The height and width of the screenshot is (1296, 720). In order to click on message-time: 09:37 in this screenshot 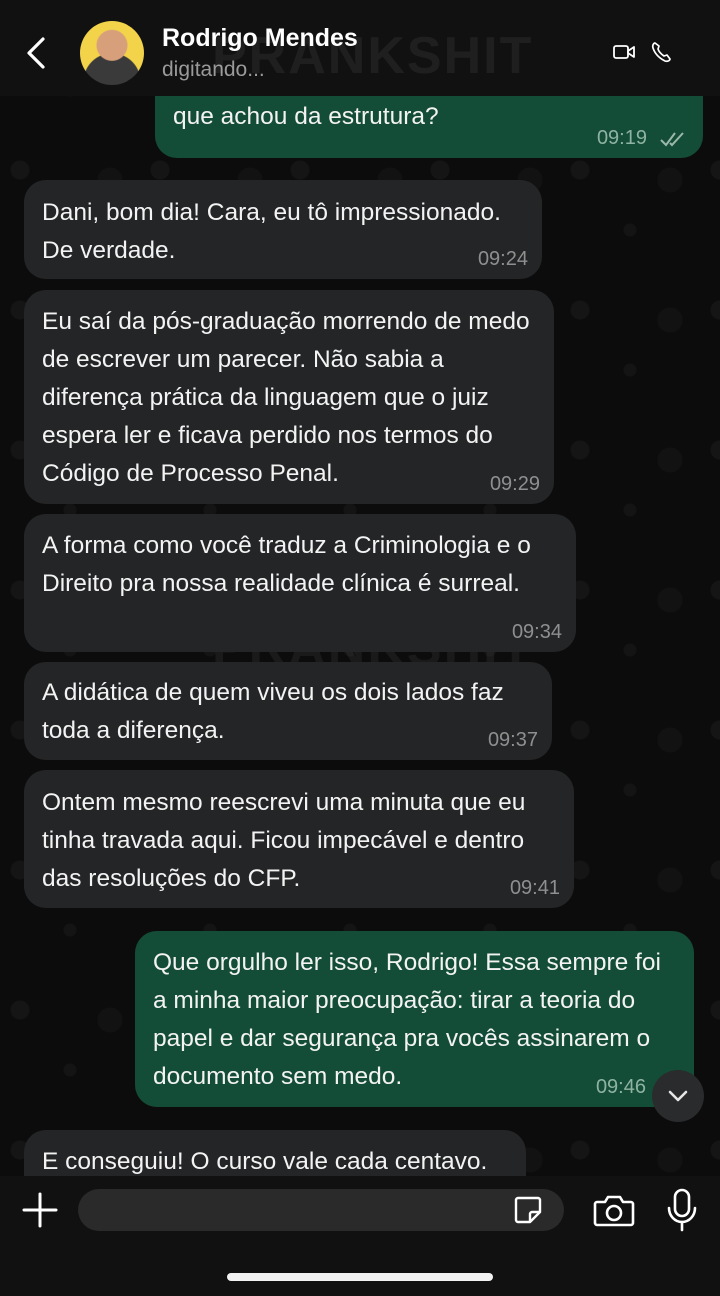, I will do `click(512, 740)`.